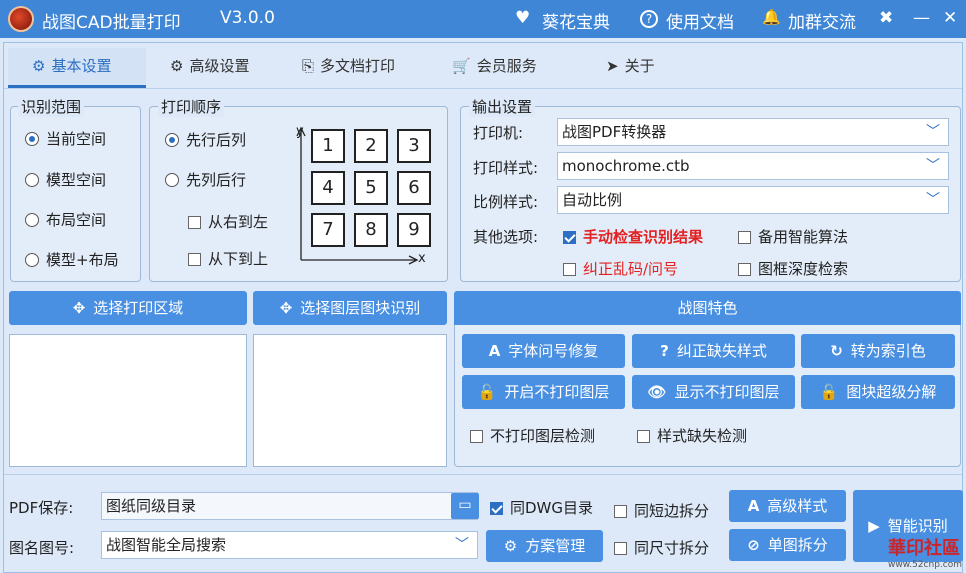  I want to click on radio-label: 布局空间, so click(76, 220).